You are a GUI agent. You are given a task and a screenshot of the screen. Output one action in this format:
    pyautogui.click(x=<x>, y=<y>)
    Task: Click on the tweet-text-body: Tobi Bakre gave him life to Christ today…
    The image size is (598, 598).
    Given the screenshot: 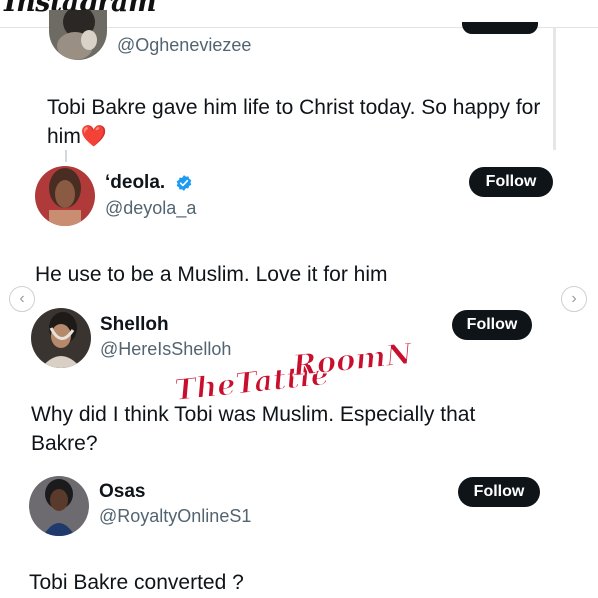 What is the action you would take?
    pyautogui.click(x=294, y=122)
    